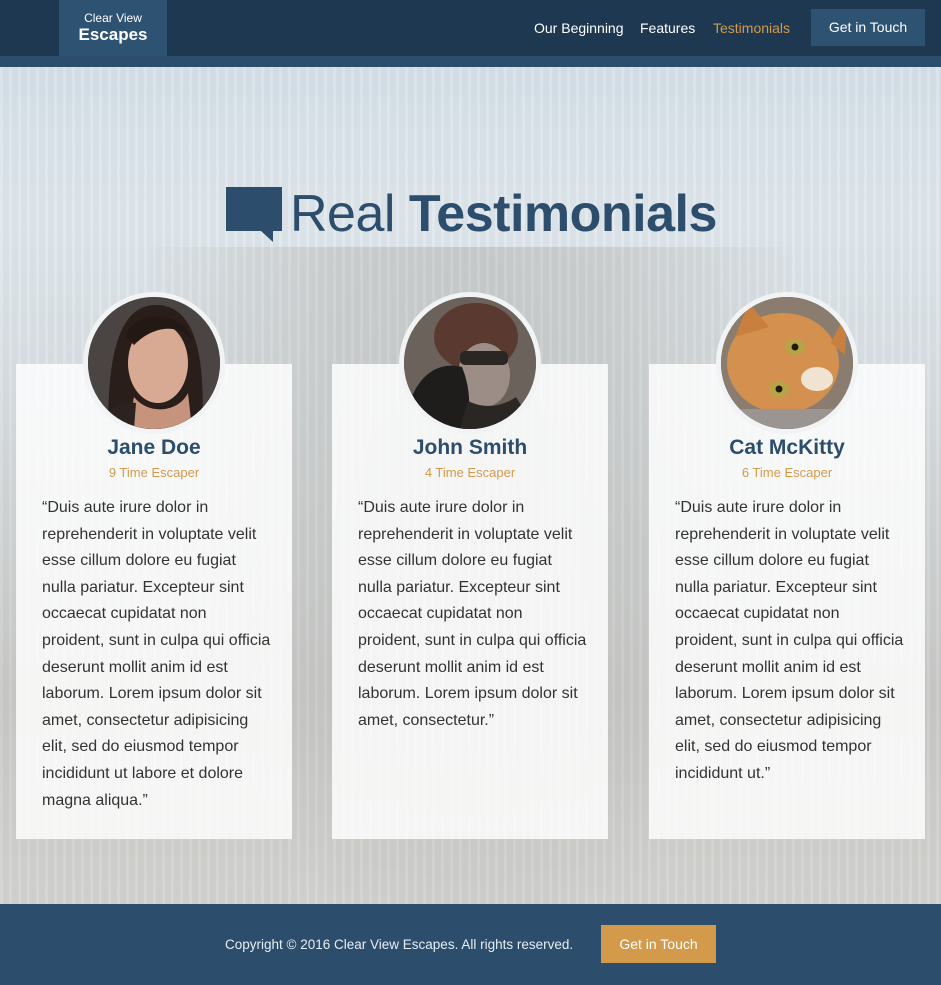  I want to click on nav-our-beginning: Our Beginning, so click(579, 28).